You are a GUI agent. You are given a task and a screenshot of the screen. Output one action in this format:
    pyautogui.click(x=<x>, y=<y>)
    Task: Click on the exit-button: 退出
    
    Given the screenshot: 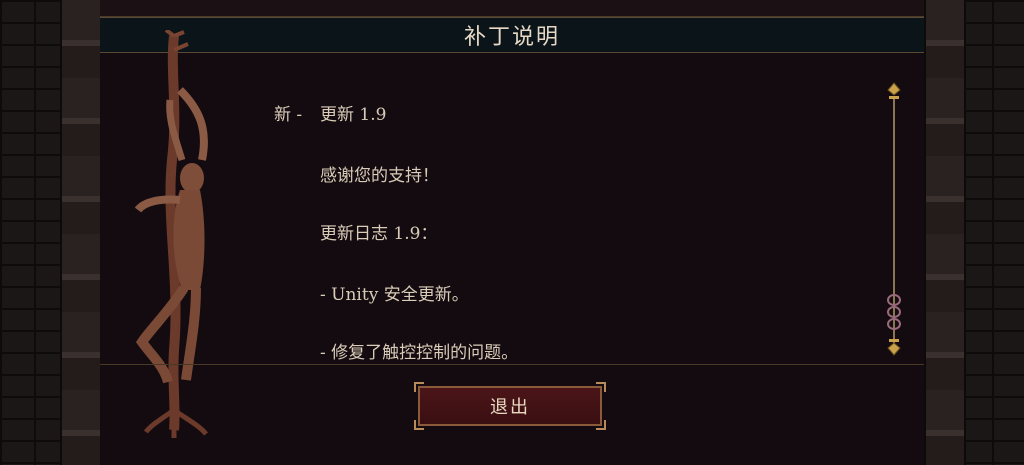 What is the action you would take?
    pyautogui.click(x=510, y=406)
    